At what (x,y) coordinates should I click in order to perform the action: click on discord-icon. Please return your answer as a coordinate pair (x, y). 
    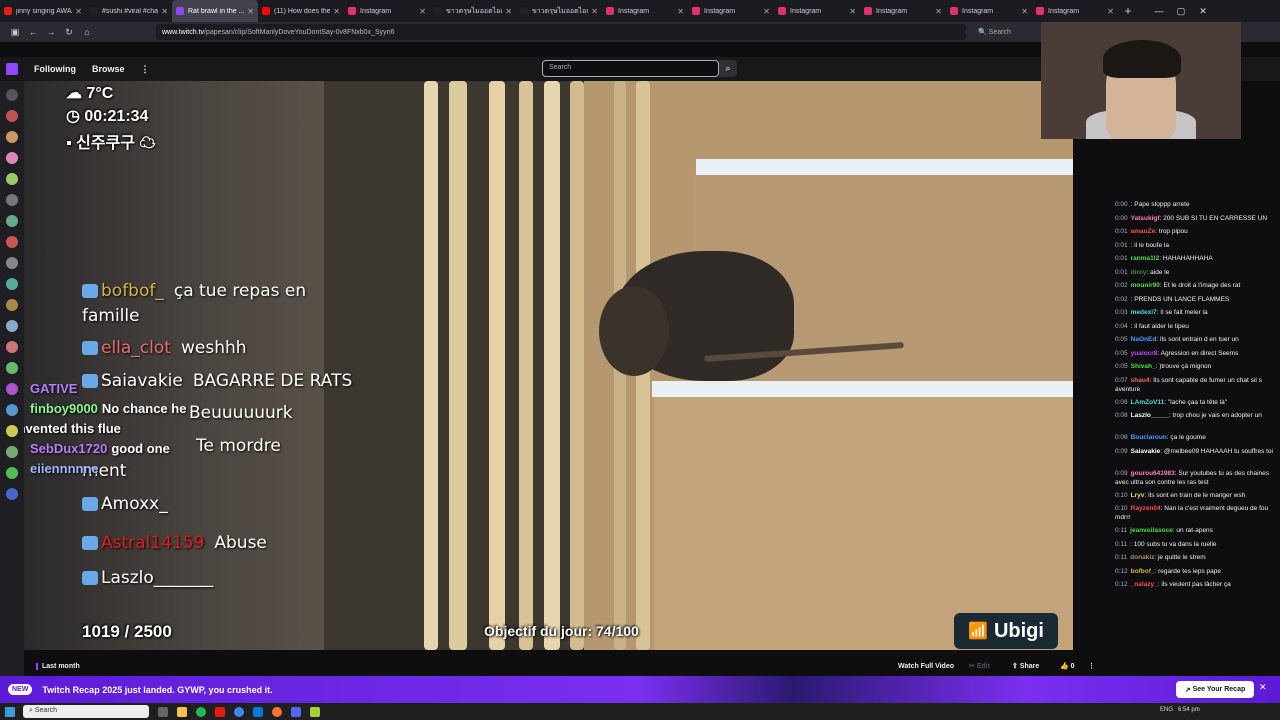
    Looking at the image, I should click on (296, 711).